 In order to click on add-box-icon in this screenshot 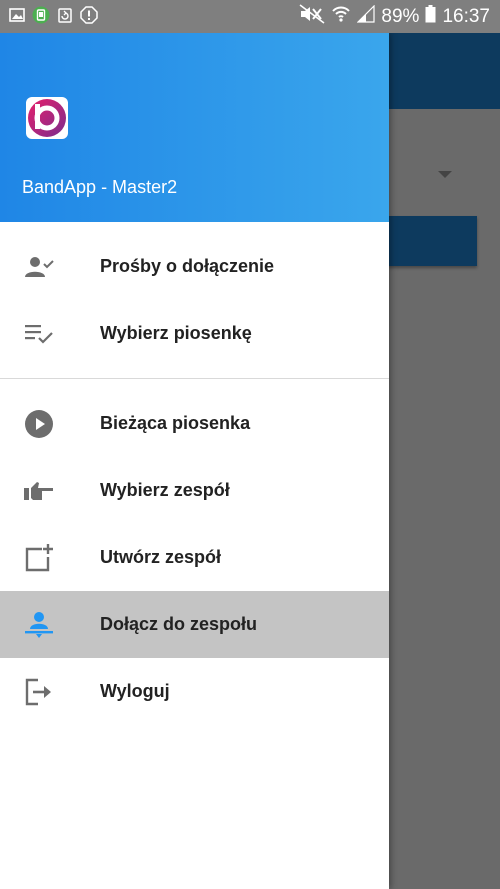, I will do `click(39, 558)`.